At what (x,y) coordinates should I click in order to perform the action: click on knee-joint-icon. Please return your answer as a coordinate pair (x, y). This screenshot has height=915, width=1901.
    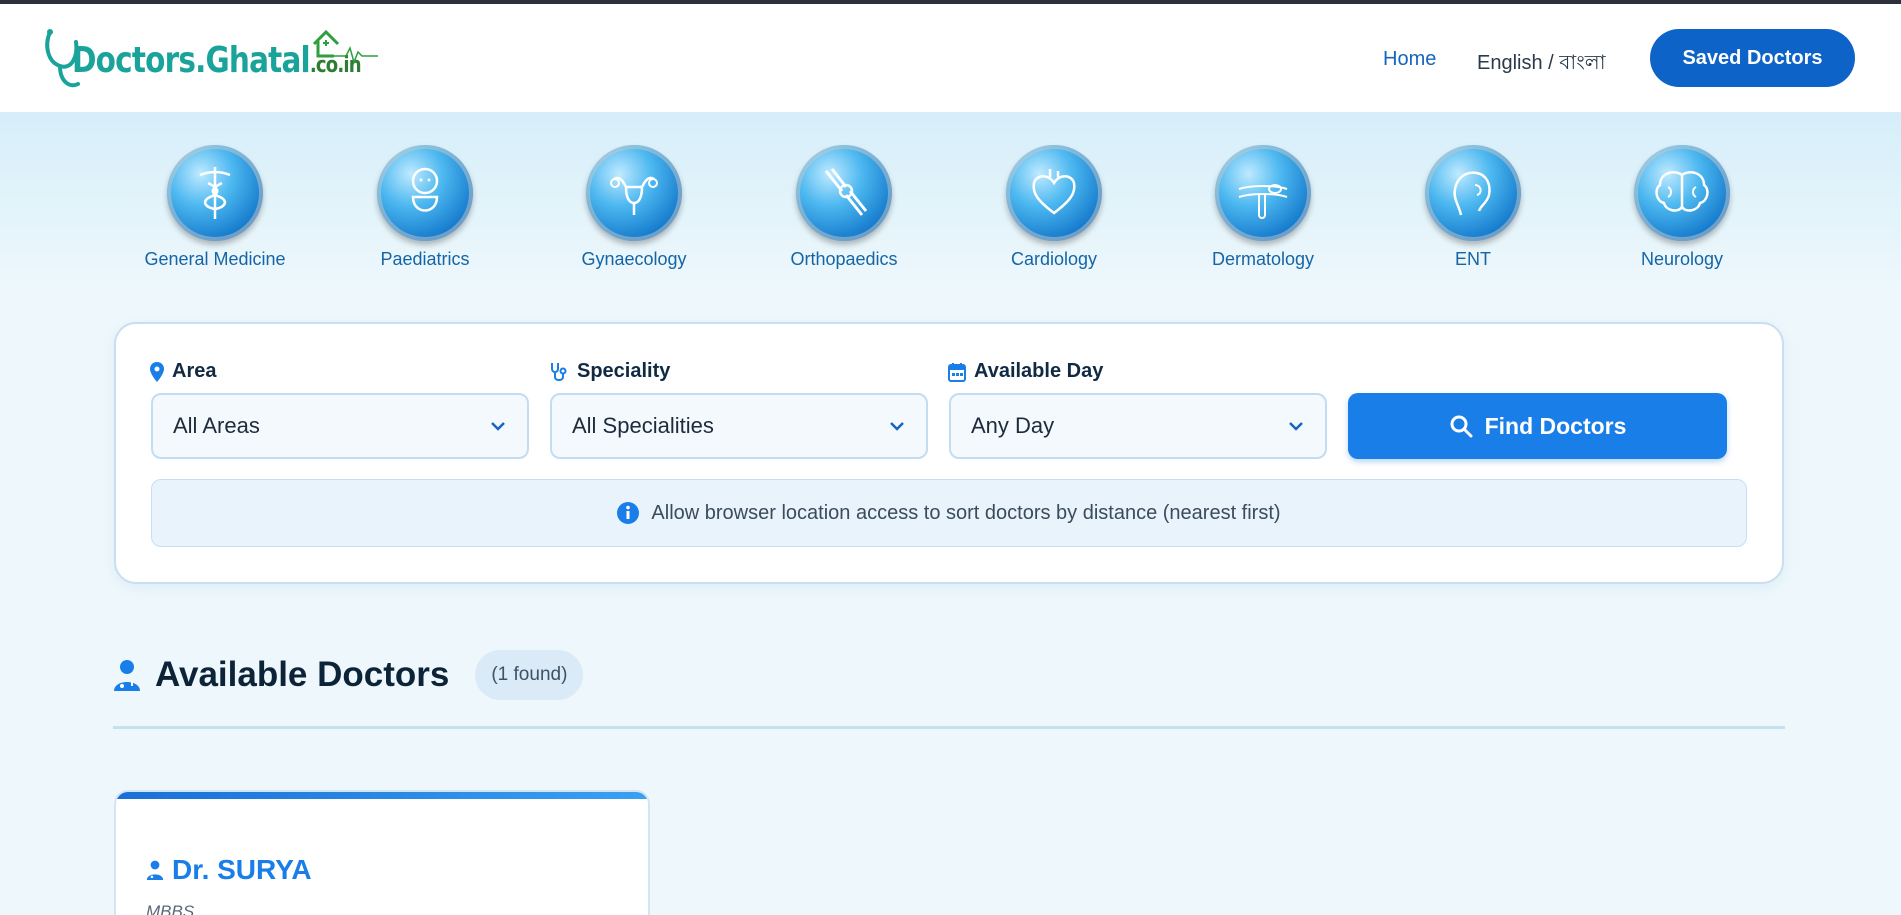
    Looking at the image, I should click on (844, 193).